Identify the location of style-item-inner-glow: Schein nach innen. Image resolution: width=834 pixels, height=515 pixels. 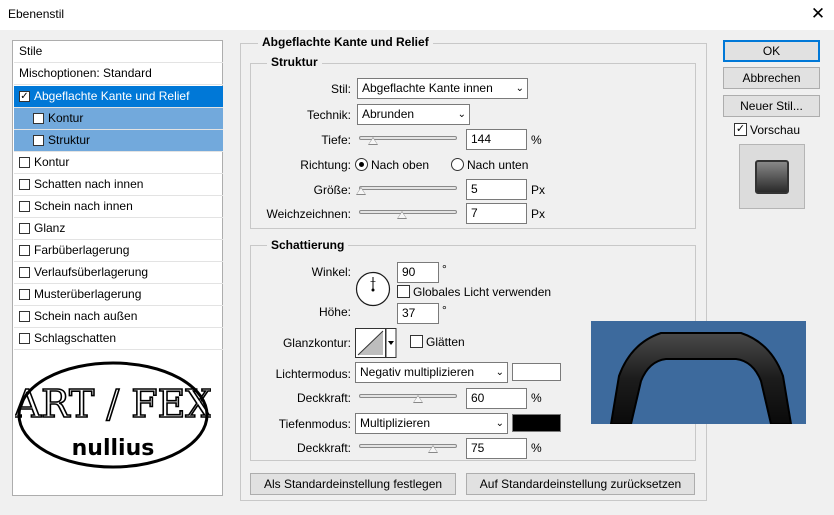
(118, 207).